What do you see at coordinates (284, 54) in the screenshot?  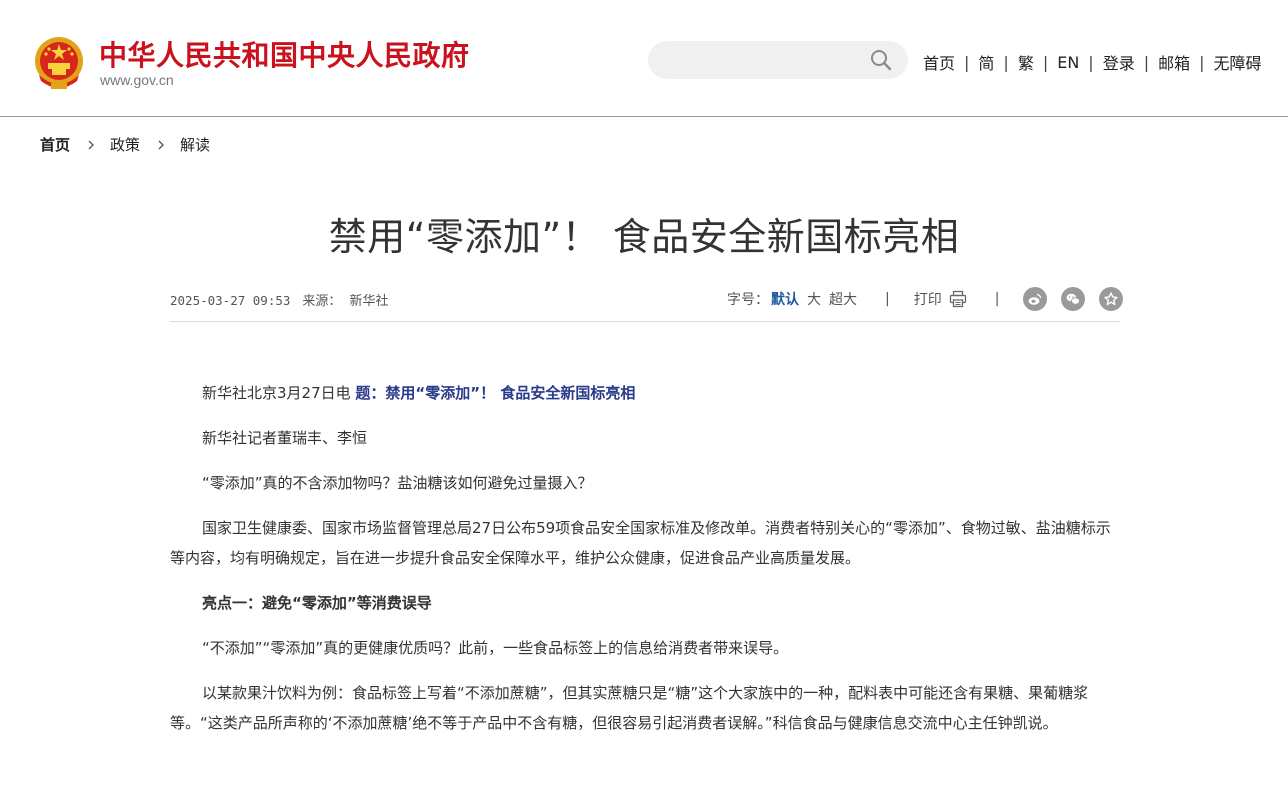 I see `site-title: 中华人民共和国中央人民政府` at bounding box center [284, 54].